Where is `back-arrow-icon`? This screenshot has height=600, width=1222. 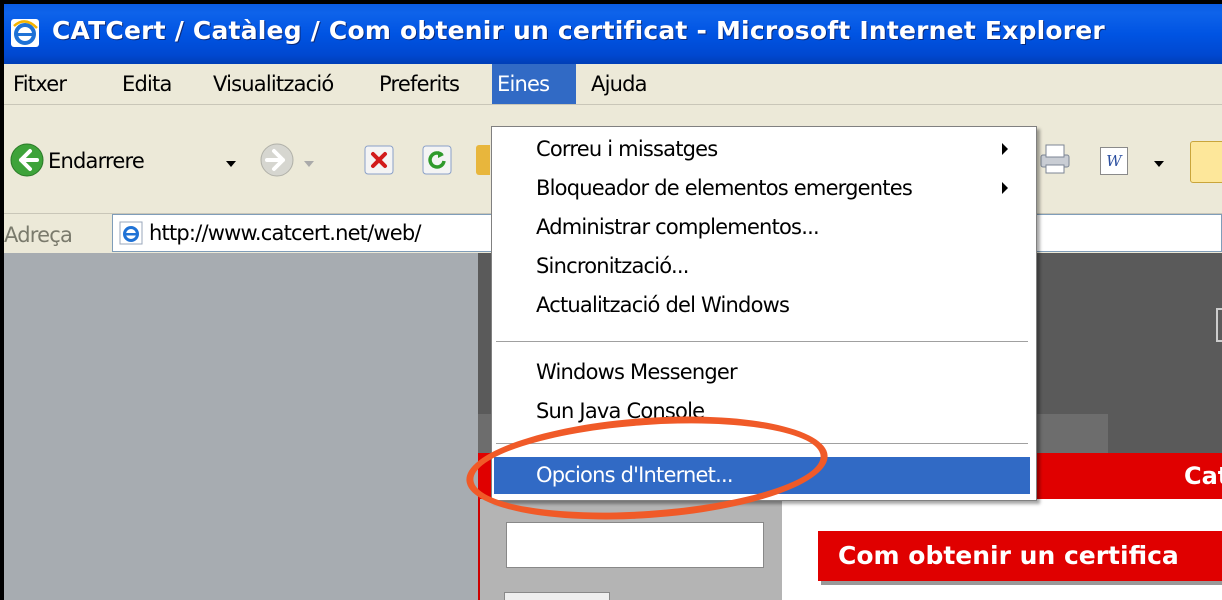 back-arrow-icon is located at coordinates (27, 160).